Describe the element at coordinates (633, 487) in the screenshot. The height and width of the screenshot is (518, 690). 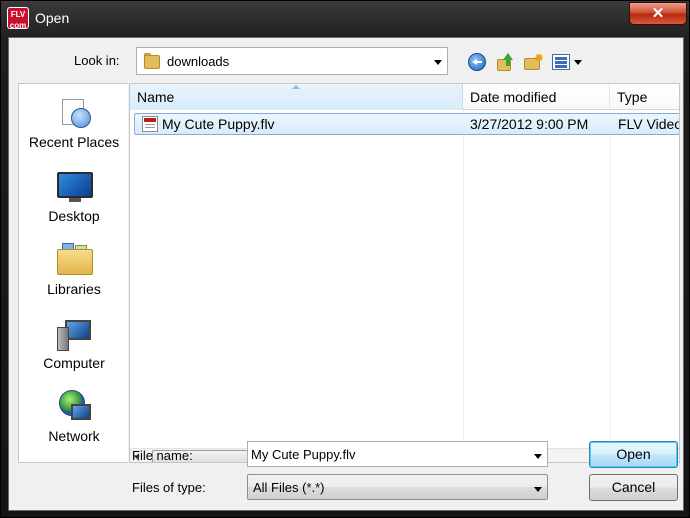
I see `cancel-button: Cancel` at that location.